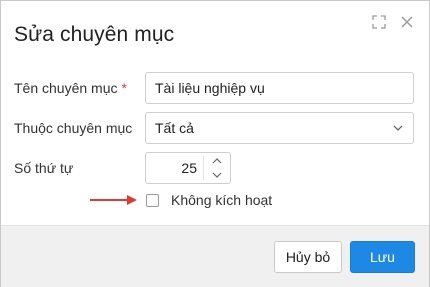 The height and width of the screenshot is (287, 430). What do you see at coordinates (113, 200) in the screenshot?
I see `annotation-arrow` at bounding box center [113, 200].